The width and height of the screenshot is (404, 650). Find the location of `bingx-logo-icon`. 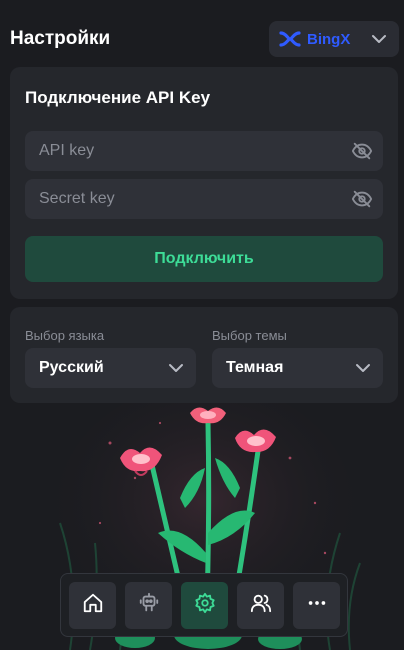

bingx-logo-icon is located at coordinates (290, 39).